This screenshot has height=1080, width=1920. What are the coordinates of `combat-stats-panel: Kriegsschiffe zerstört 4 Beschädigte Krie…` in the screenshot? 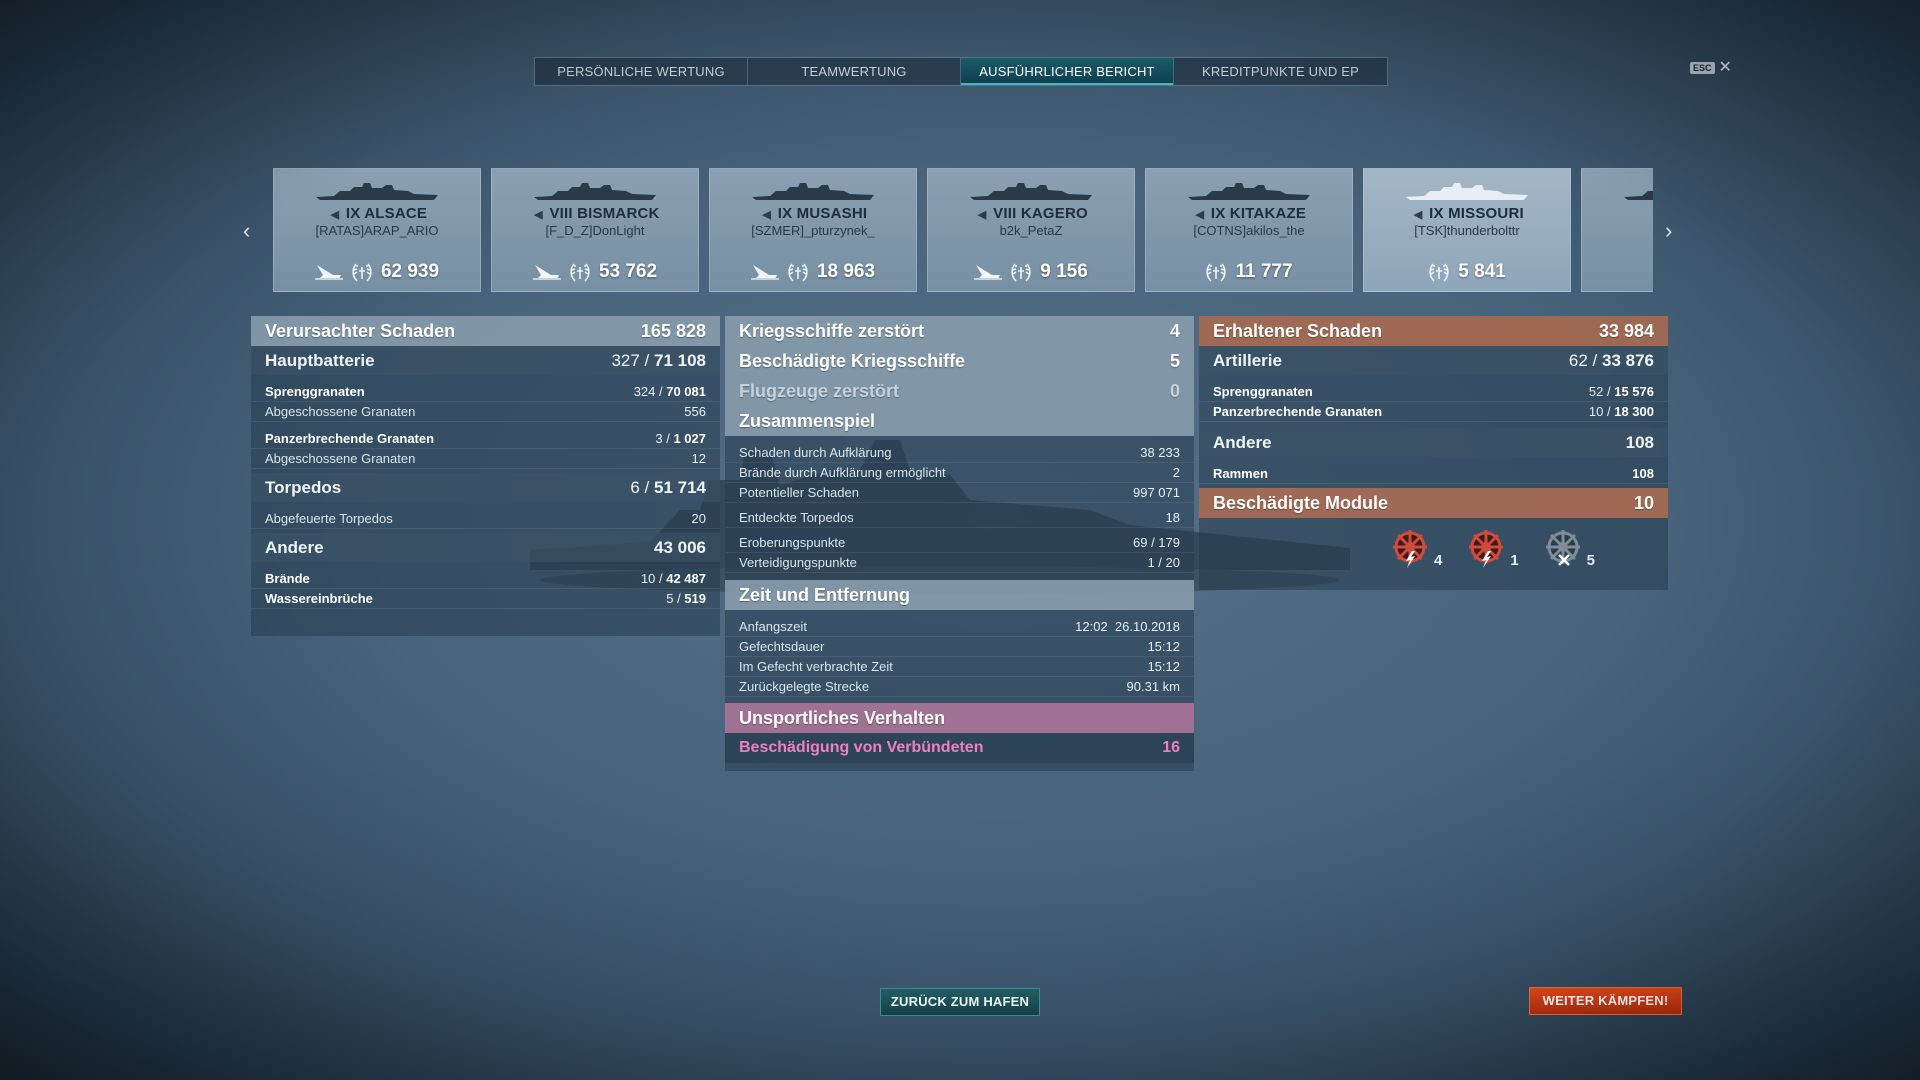 It's located at (959, 543).